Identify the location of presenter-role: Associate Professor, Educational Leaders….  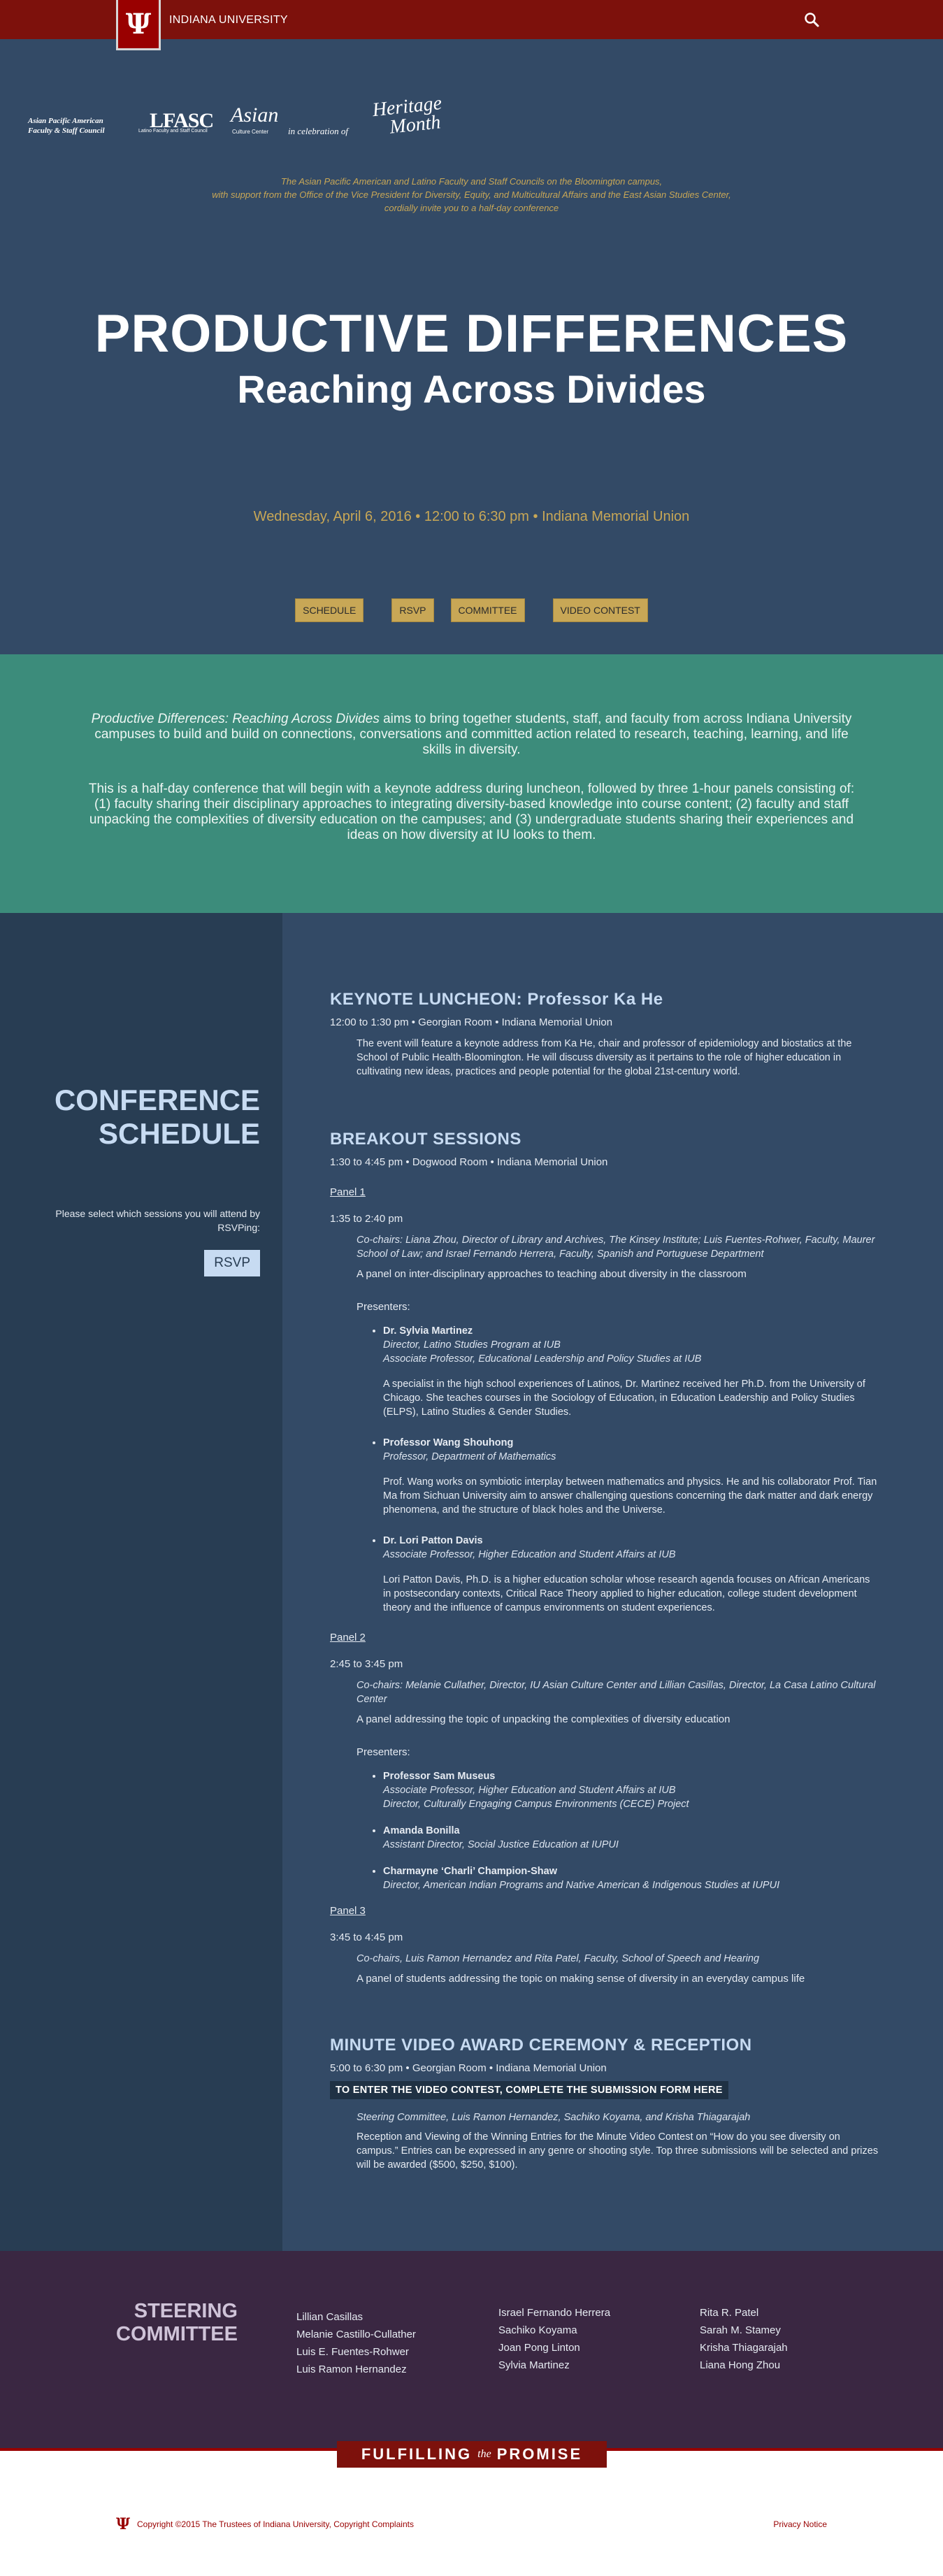
(542, 1359).